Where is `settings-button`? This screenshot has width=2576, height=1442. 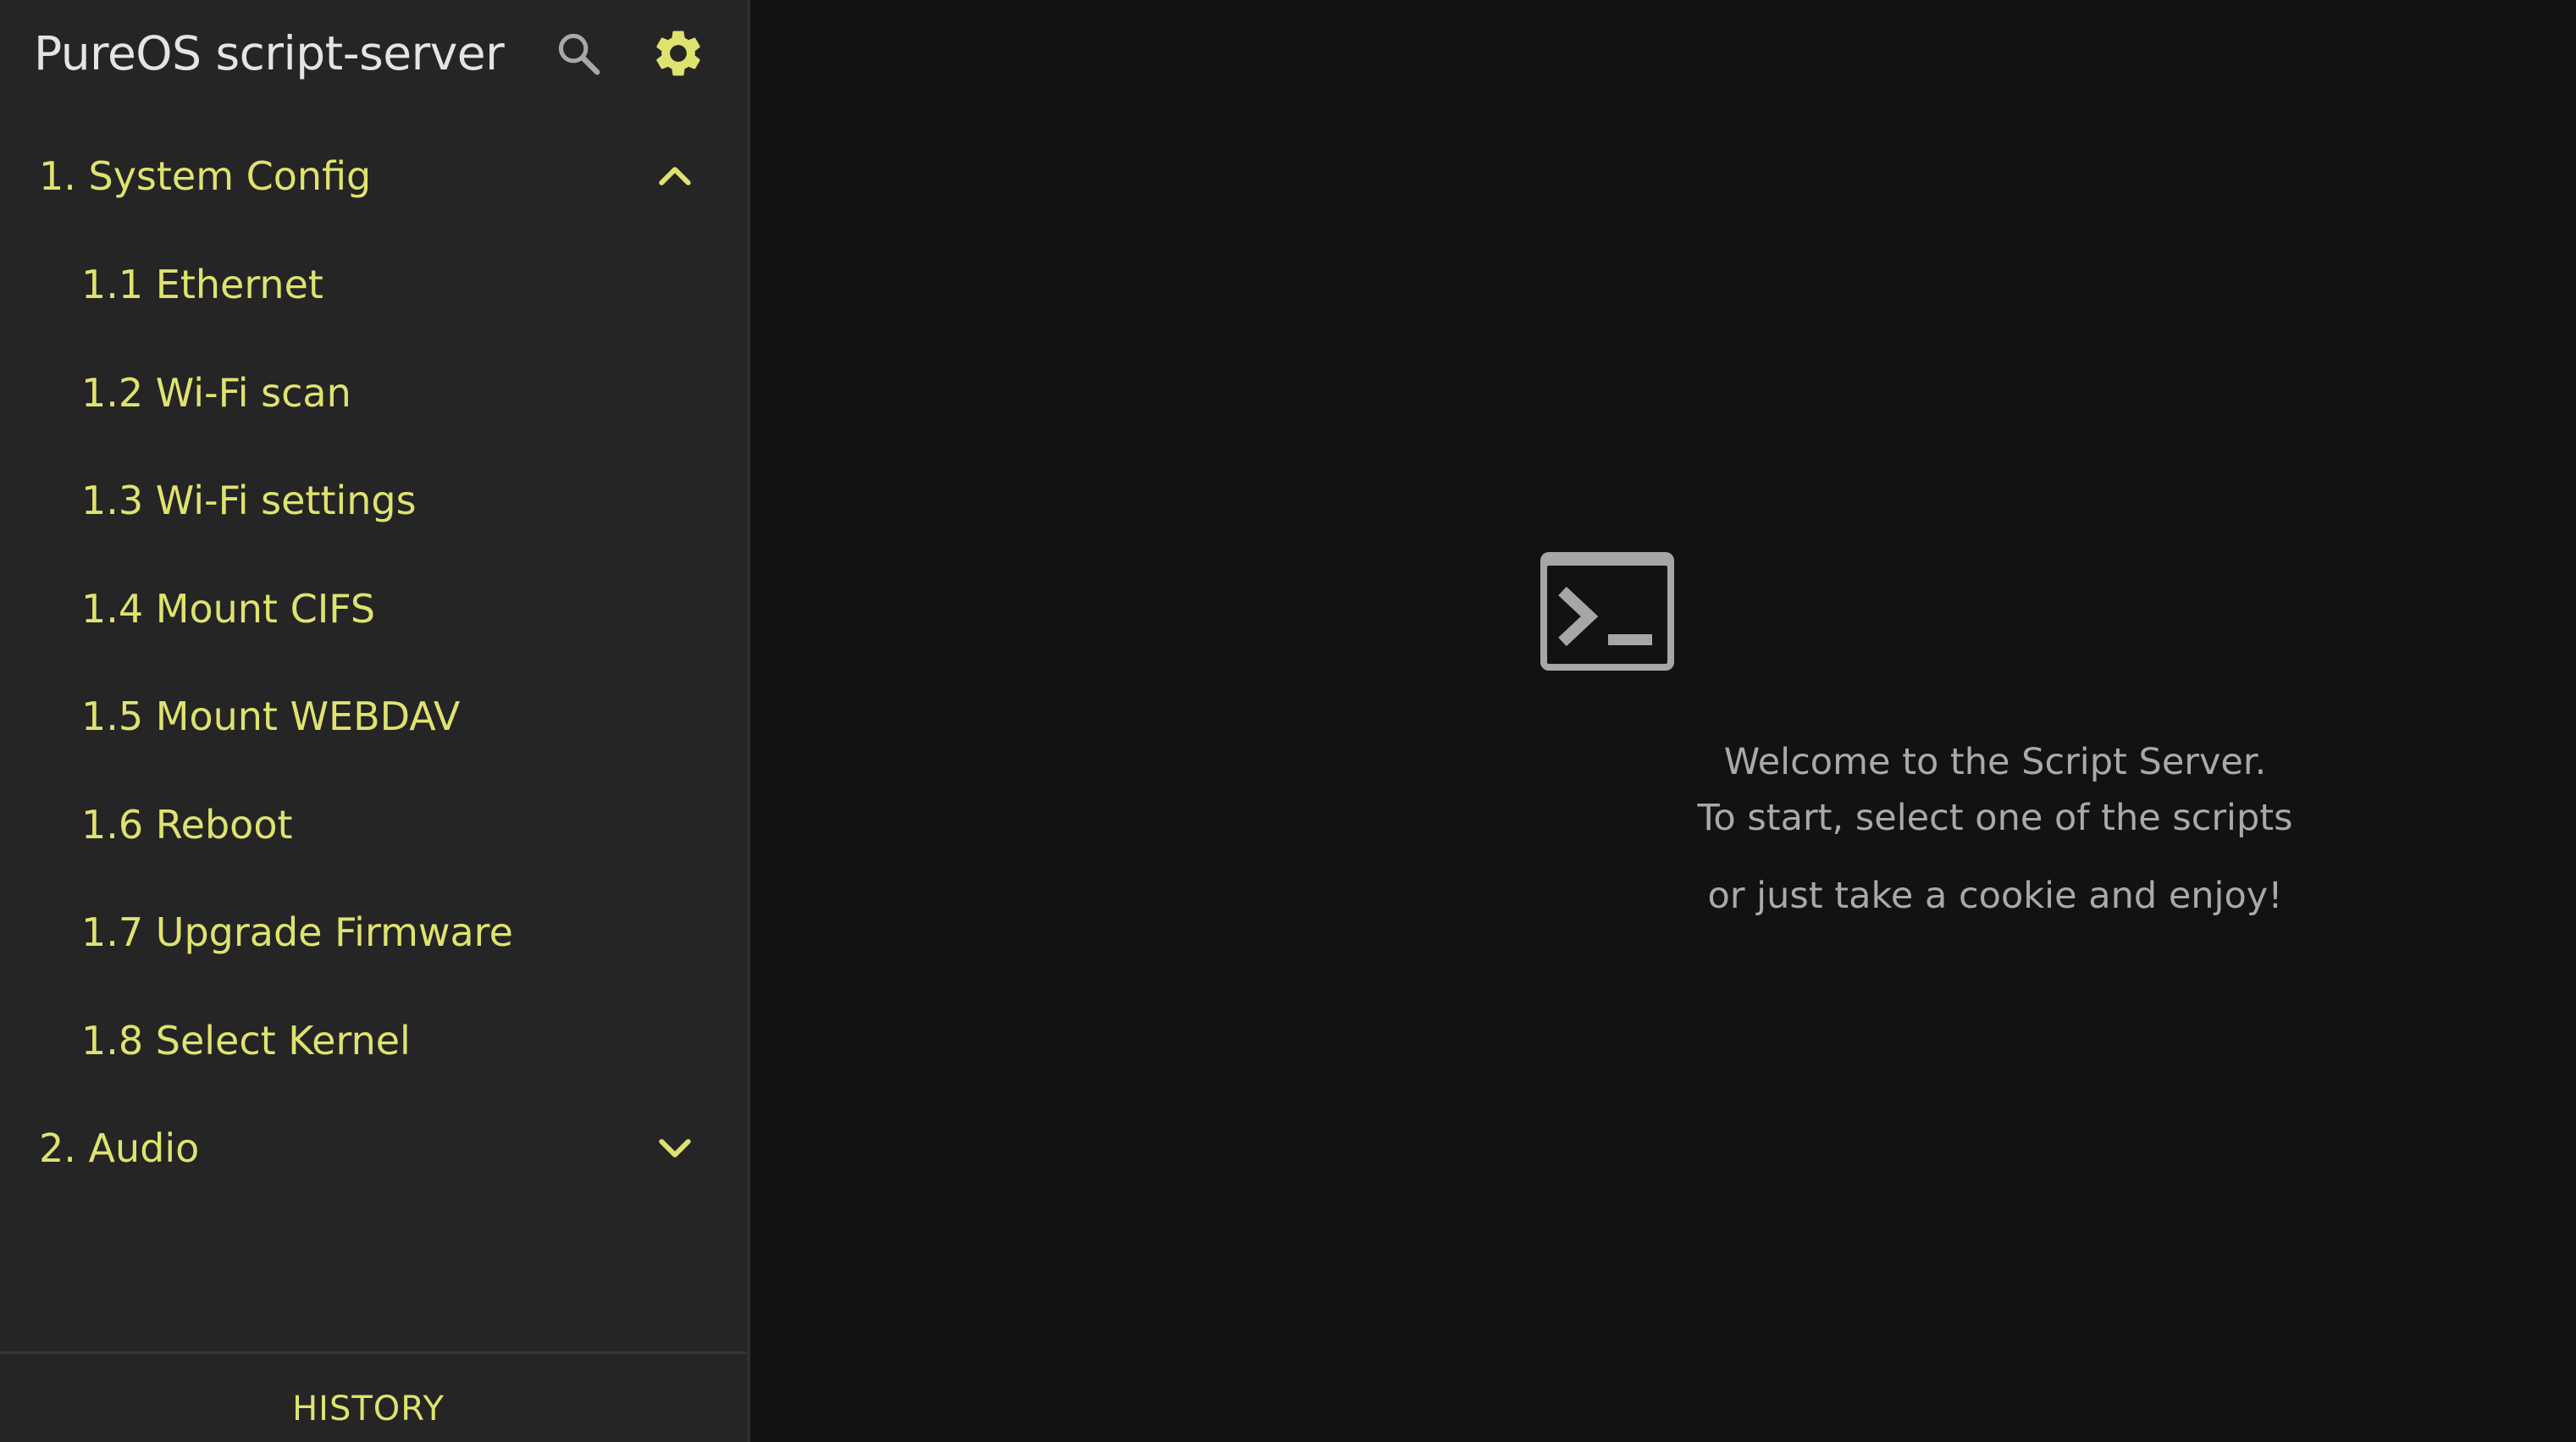 settings-button is located at coordinates (678, 53).